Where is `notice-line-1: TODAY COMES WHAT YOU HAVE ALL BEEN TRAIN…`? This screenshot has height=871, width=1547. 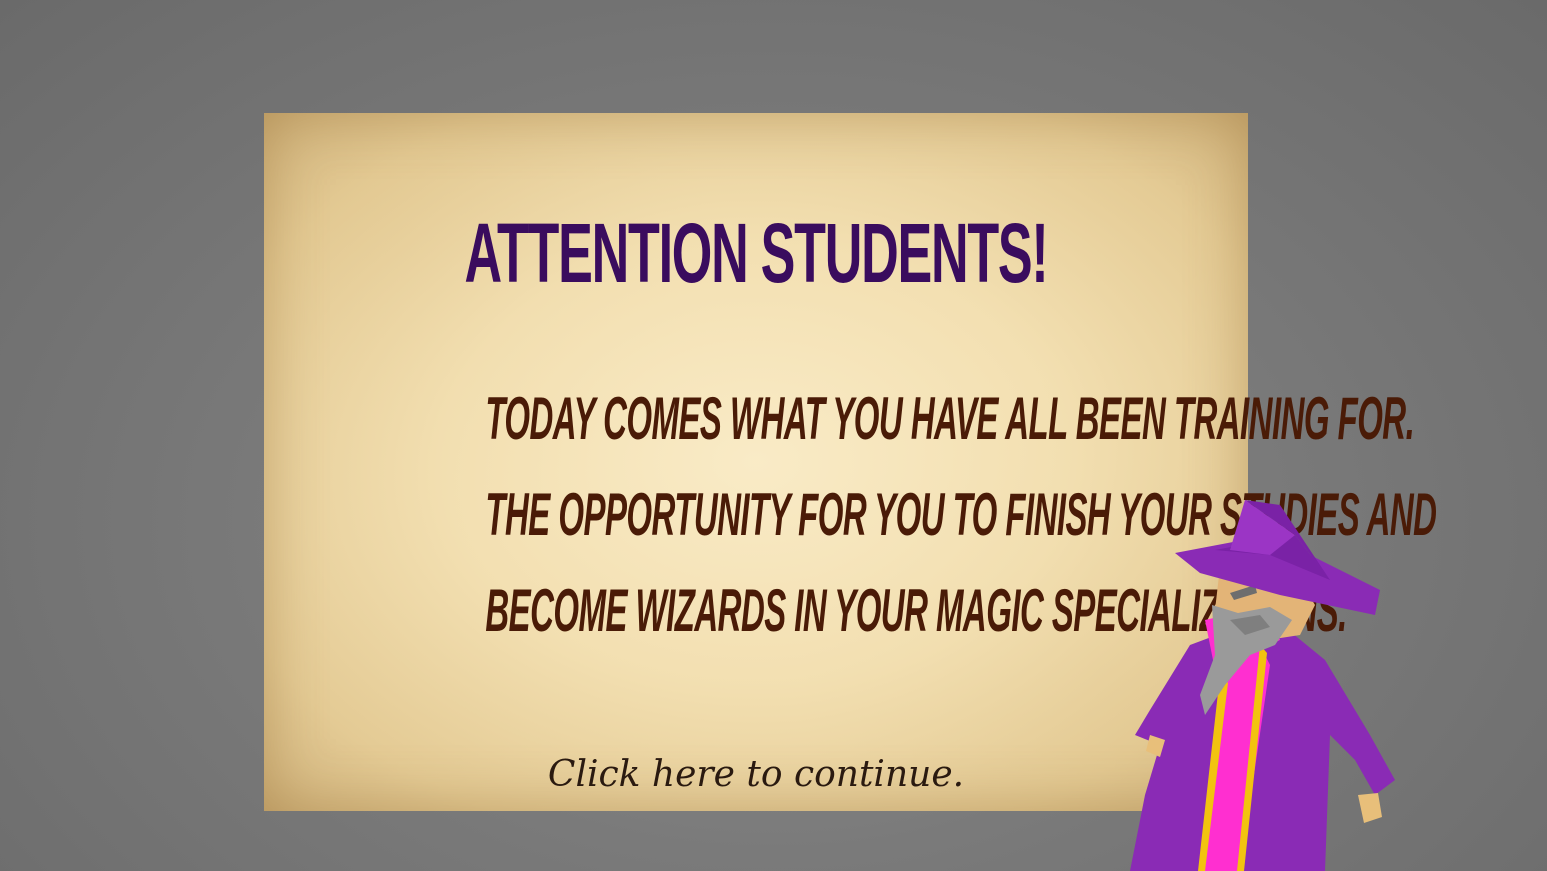 notice-line-1: TODAY COMES WHAT YOU HAVE ALL BEEN TRAIN… is located at coordinates (950, 418).